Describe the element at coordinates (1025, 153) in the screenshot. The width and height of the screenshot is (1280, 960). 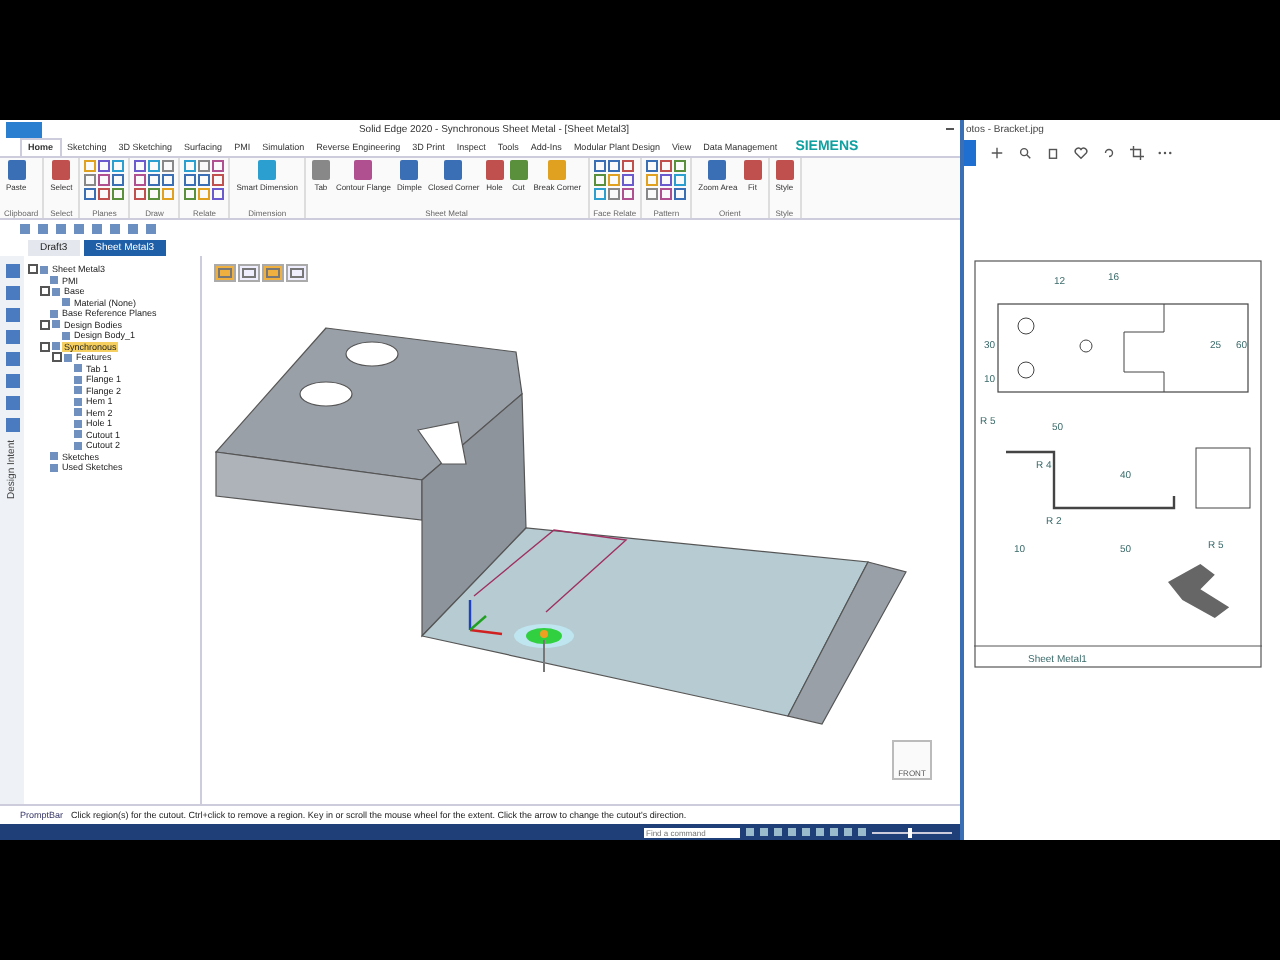
I see `zoom-icon` at that location.